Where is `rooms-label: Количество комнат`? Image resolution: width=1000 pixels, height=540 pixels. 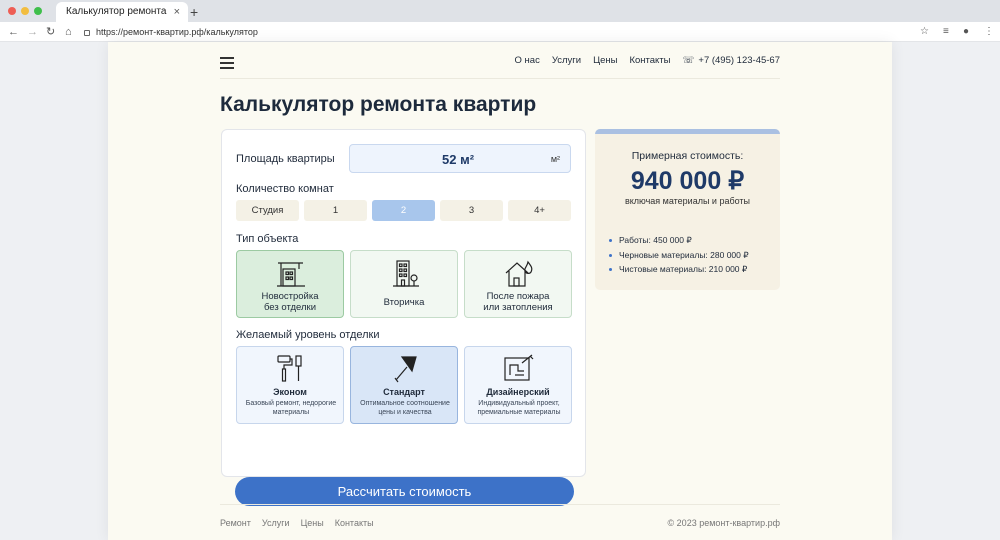 rooms-label: Количество комнат is located at coordinates (285, 189).